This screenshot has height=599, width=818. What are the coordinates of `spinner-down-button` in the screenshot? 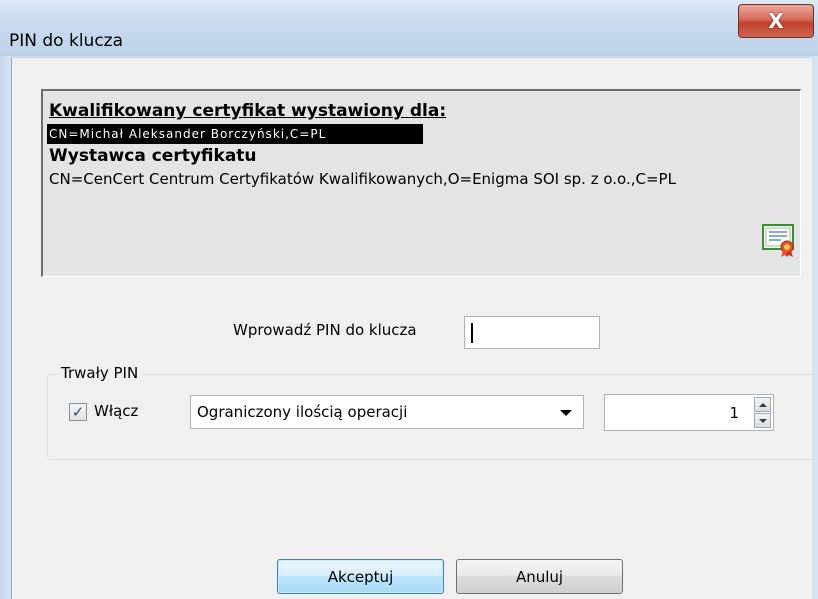 It's located at (762, 420).